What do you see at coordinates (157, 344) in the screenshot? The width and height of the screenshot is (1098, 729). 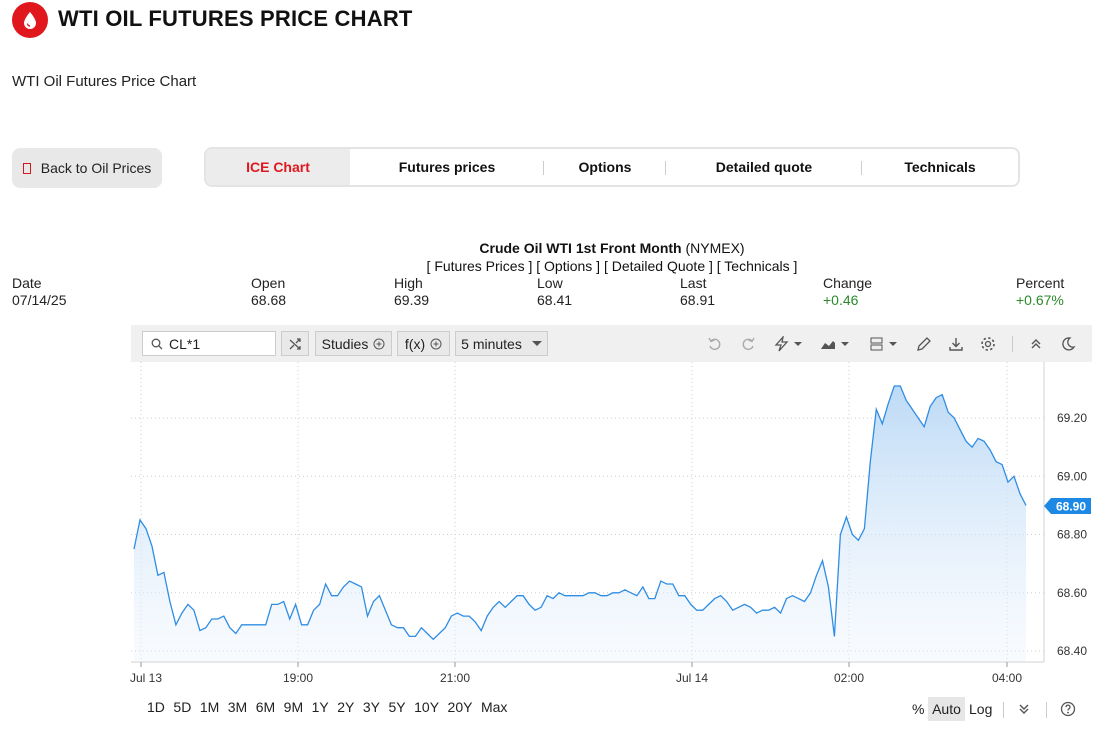 I see `search-icon` at bounding box center [157, 344].